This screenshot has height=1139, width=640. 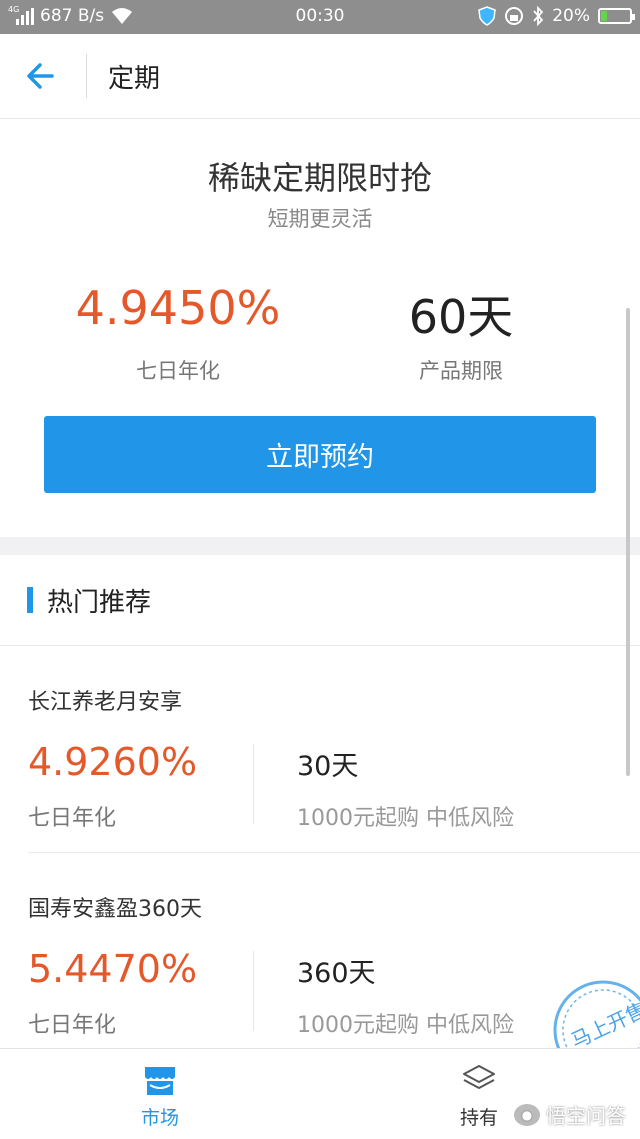 I want to click on recommended-section-header: 热门推荐, so click(x=320, y=600).